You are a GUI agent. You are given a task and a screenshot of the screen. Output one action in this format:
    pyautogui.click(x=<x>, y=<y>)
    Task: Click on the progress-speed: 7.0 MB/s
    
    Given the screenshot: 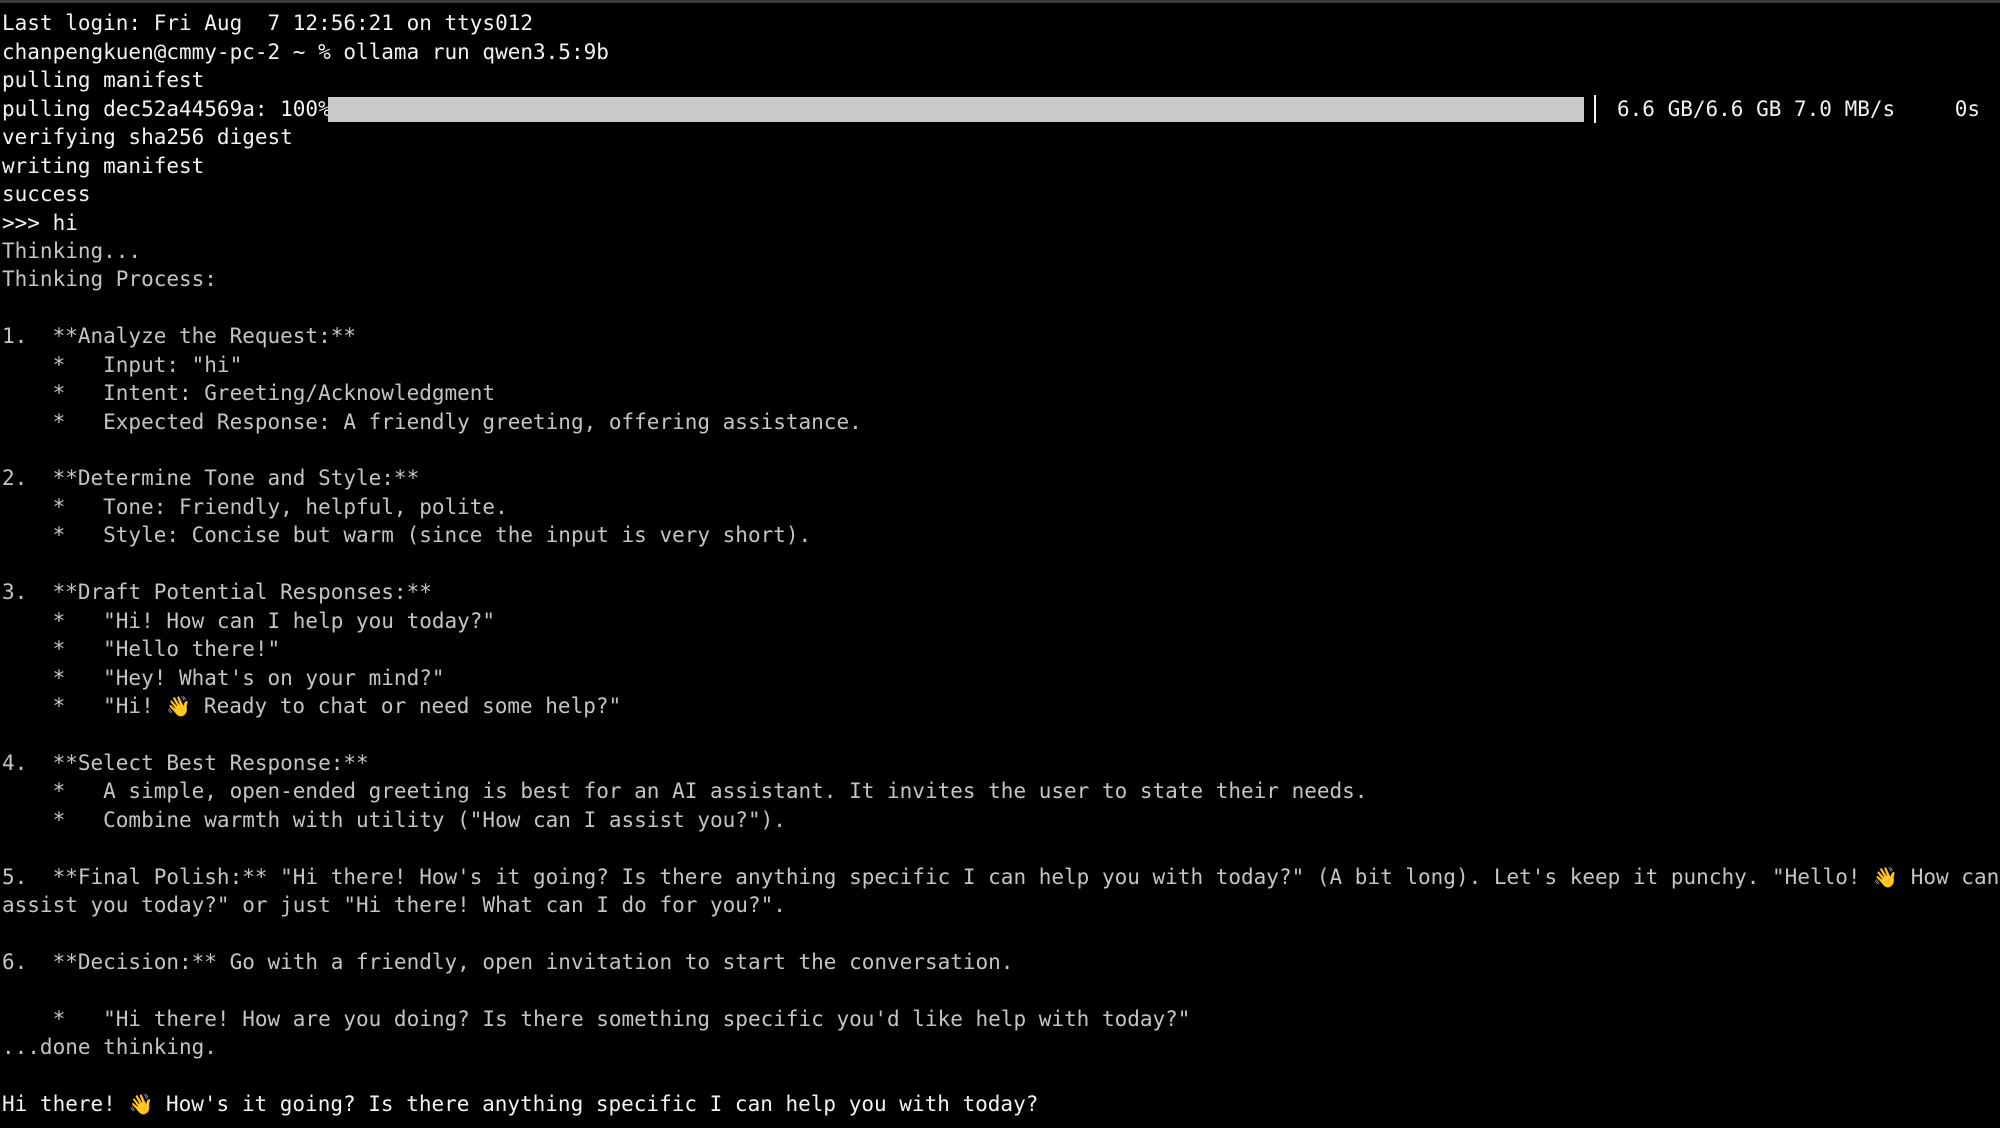 What is the action you would take?
    pyautogui.click(x=1845, y=109)
    